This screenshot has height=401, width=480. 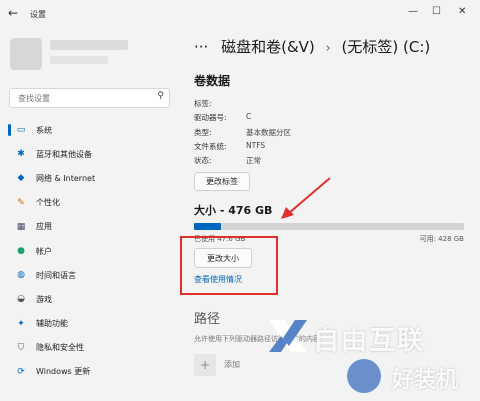 I want to click on sidebar-item-apps: ▦ 应用, so click(x=90, y=227).